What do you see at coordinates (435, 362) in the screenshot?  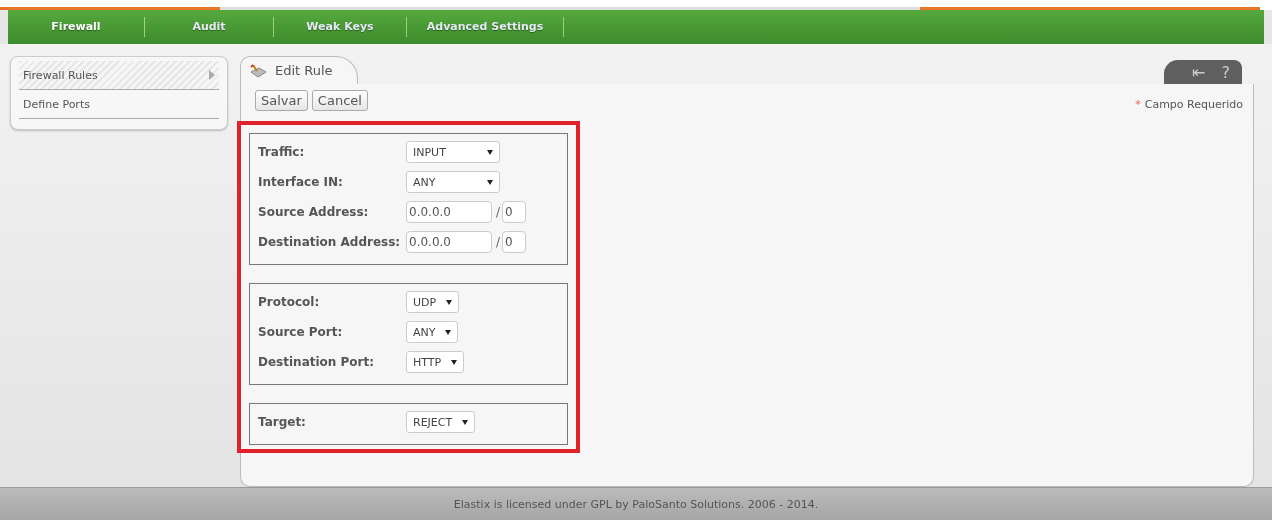 I see `select-field: HTTP` at bounding box center [435, 362].